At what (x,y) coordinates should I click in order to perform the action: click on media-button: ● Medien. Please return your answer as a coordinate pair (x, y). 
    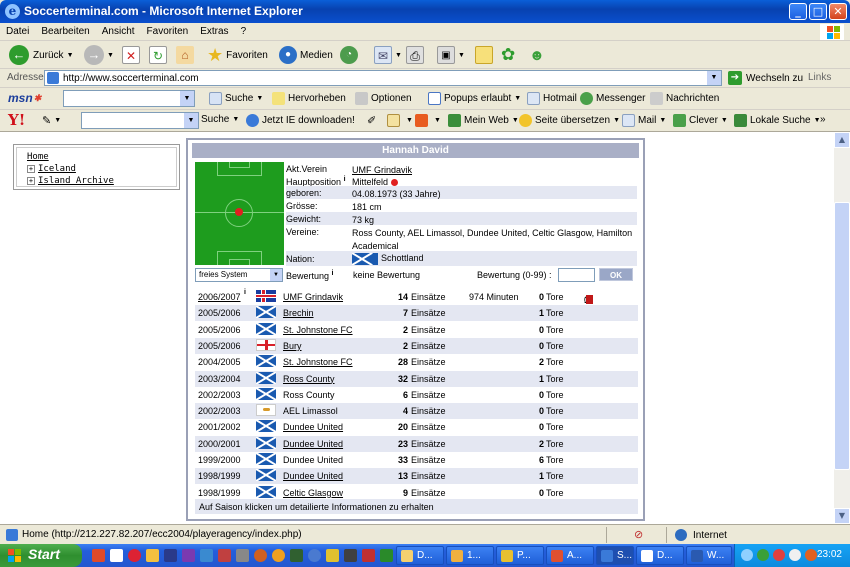
    Looking at the image, I should click on (306, 55).